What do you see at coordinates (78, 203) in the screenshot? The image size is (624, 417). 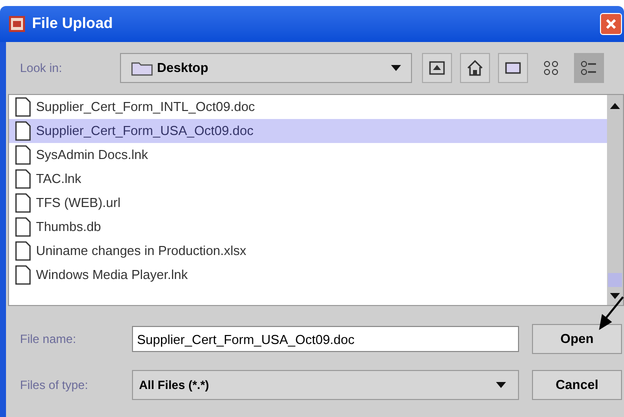 I see `file-name: TFS (WEB).url` at bounding box center [78, 203].